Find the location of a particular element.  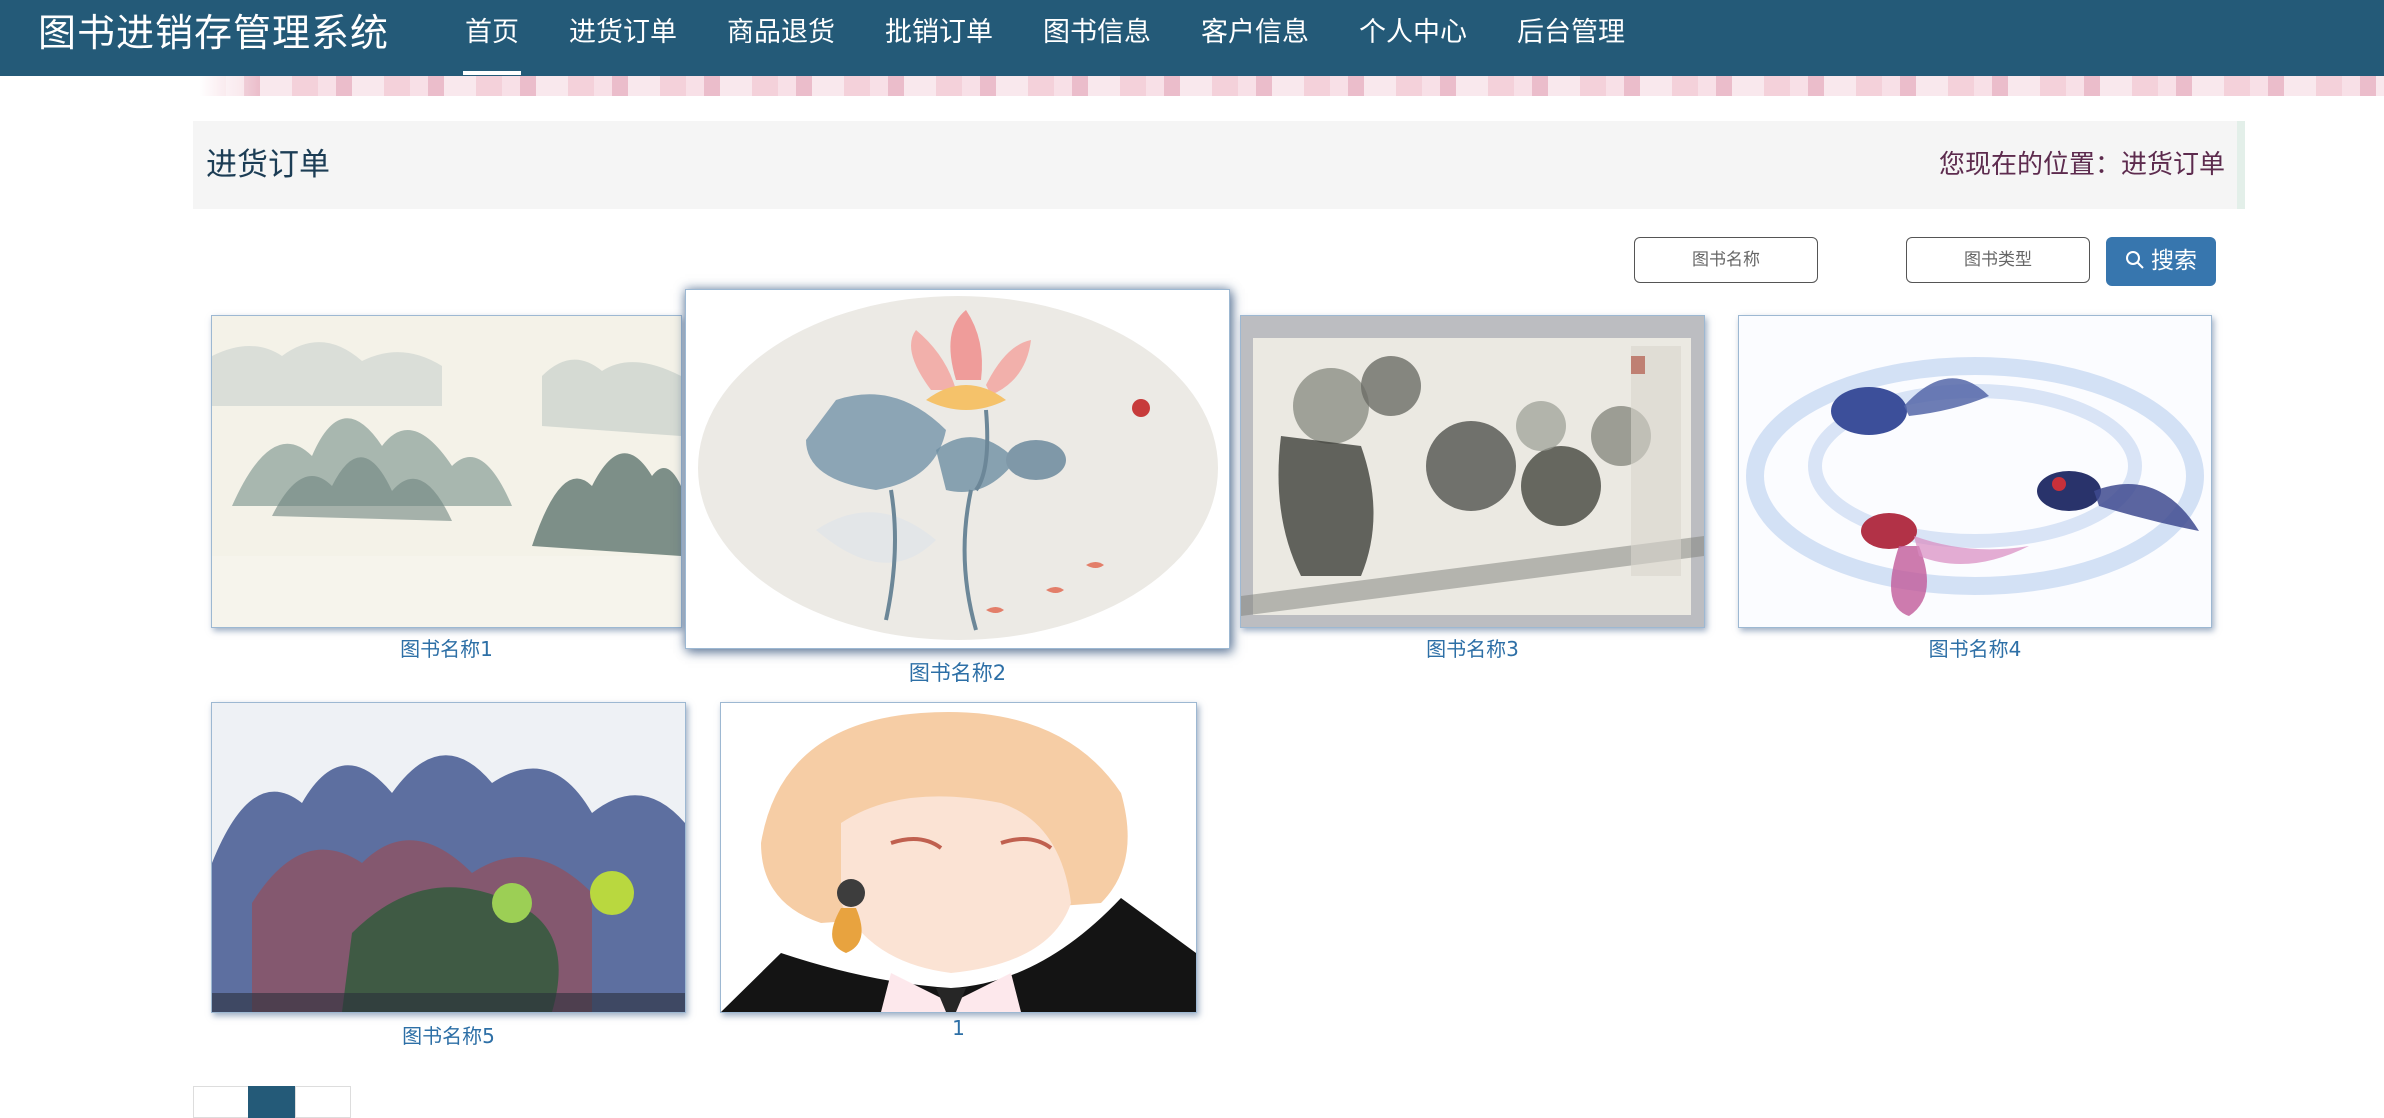

mountain-village-image is located at coordinates (448, 857).